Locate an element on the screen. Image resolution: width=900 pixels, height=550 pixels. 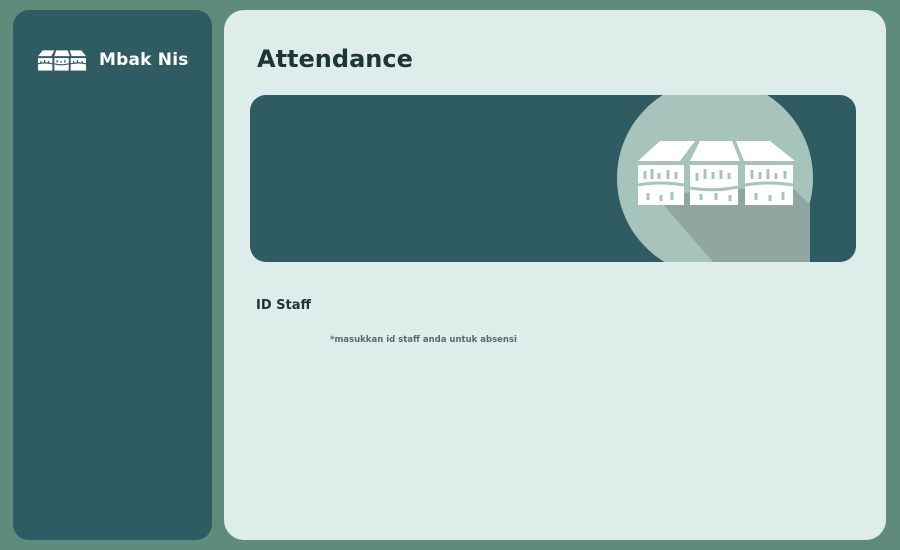
brand: Mbak Nis is located at coordinates (113, 60).